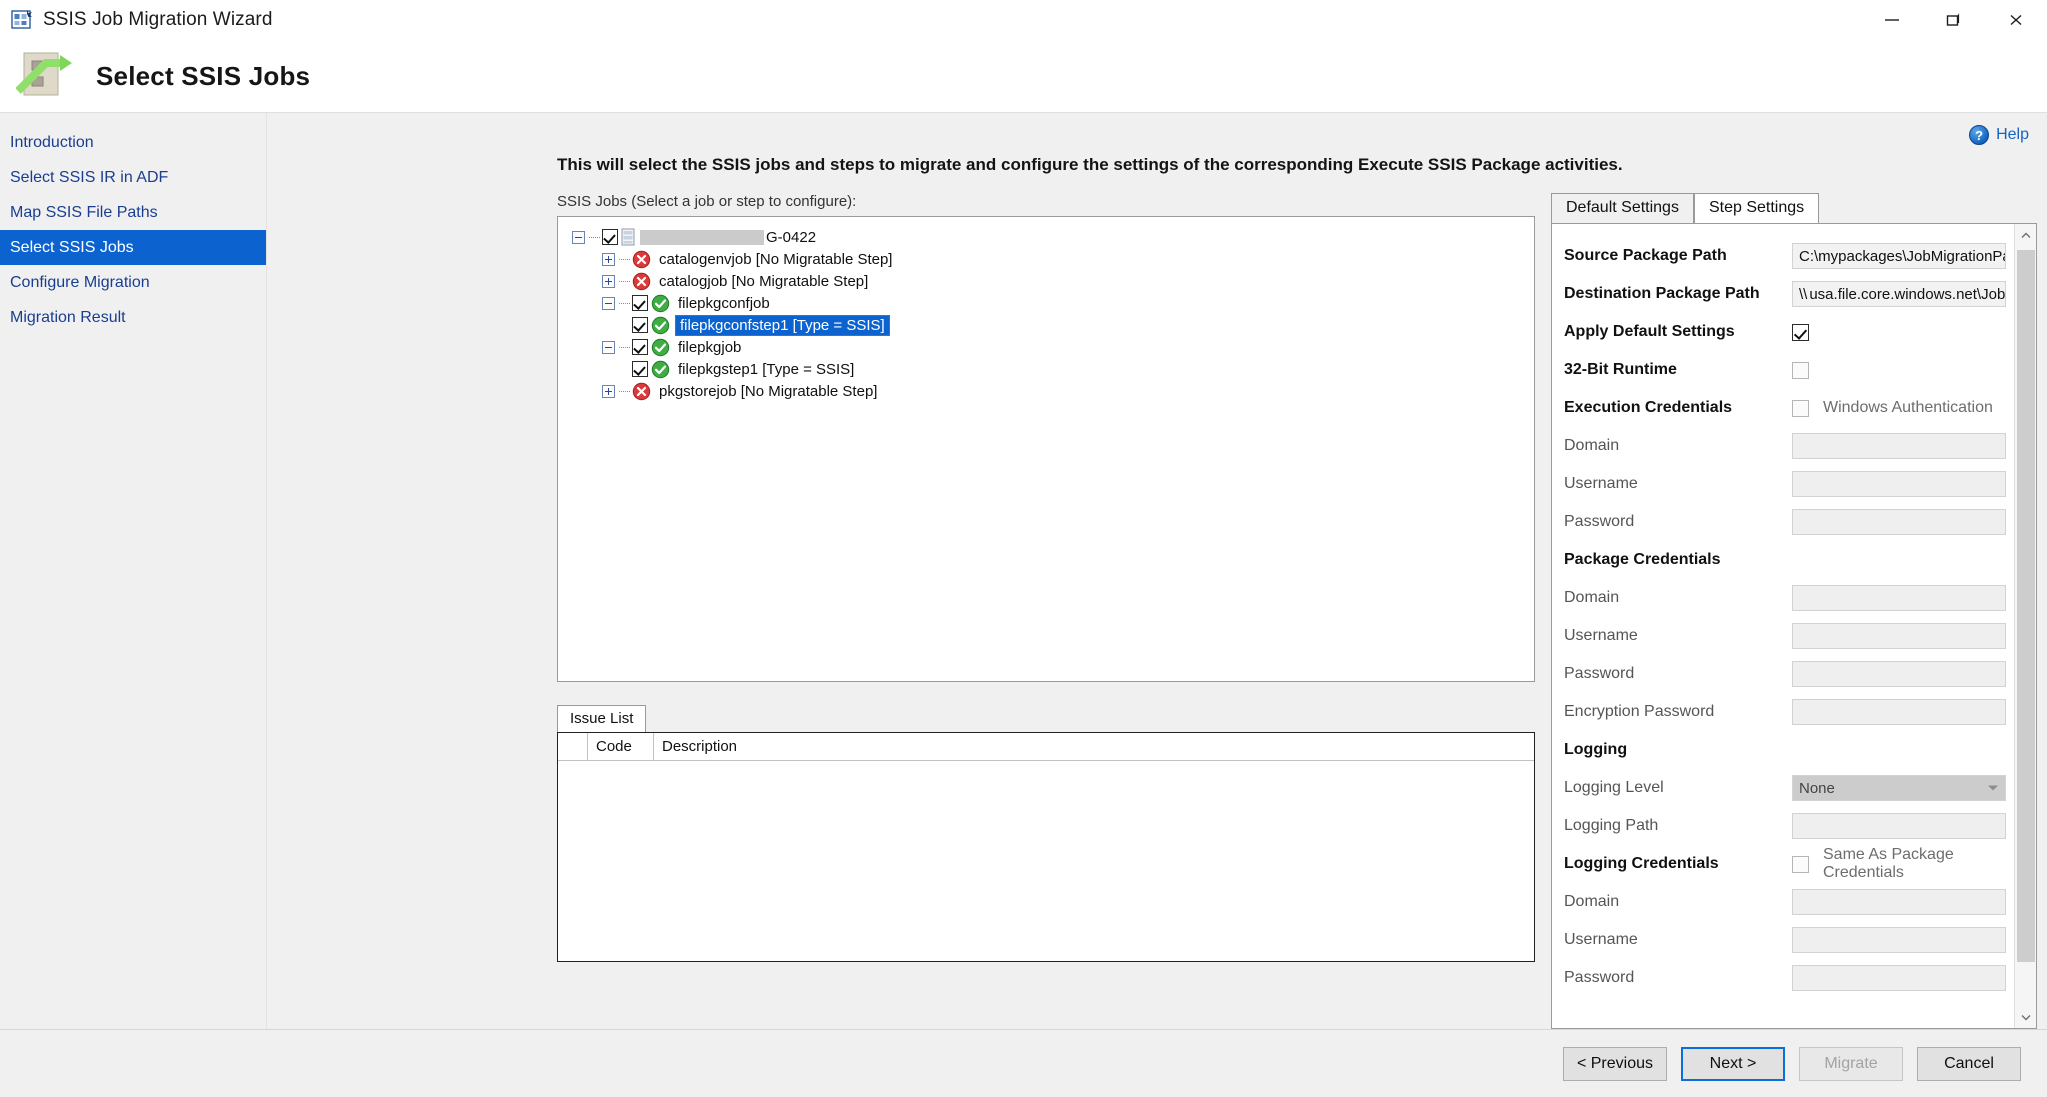  Describe the element at coordinates (768, 391) in the screenshot. I see `tree-node-label: pkgstorejob [No Migratable Step]` at that location.